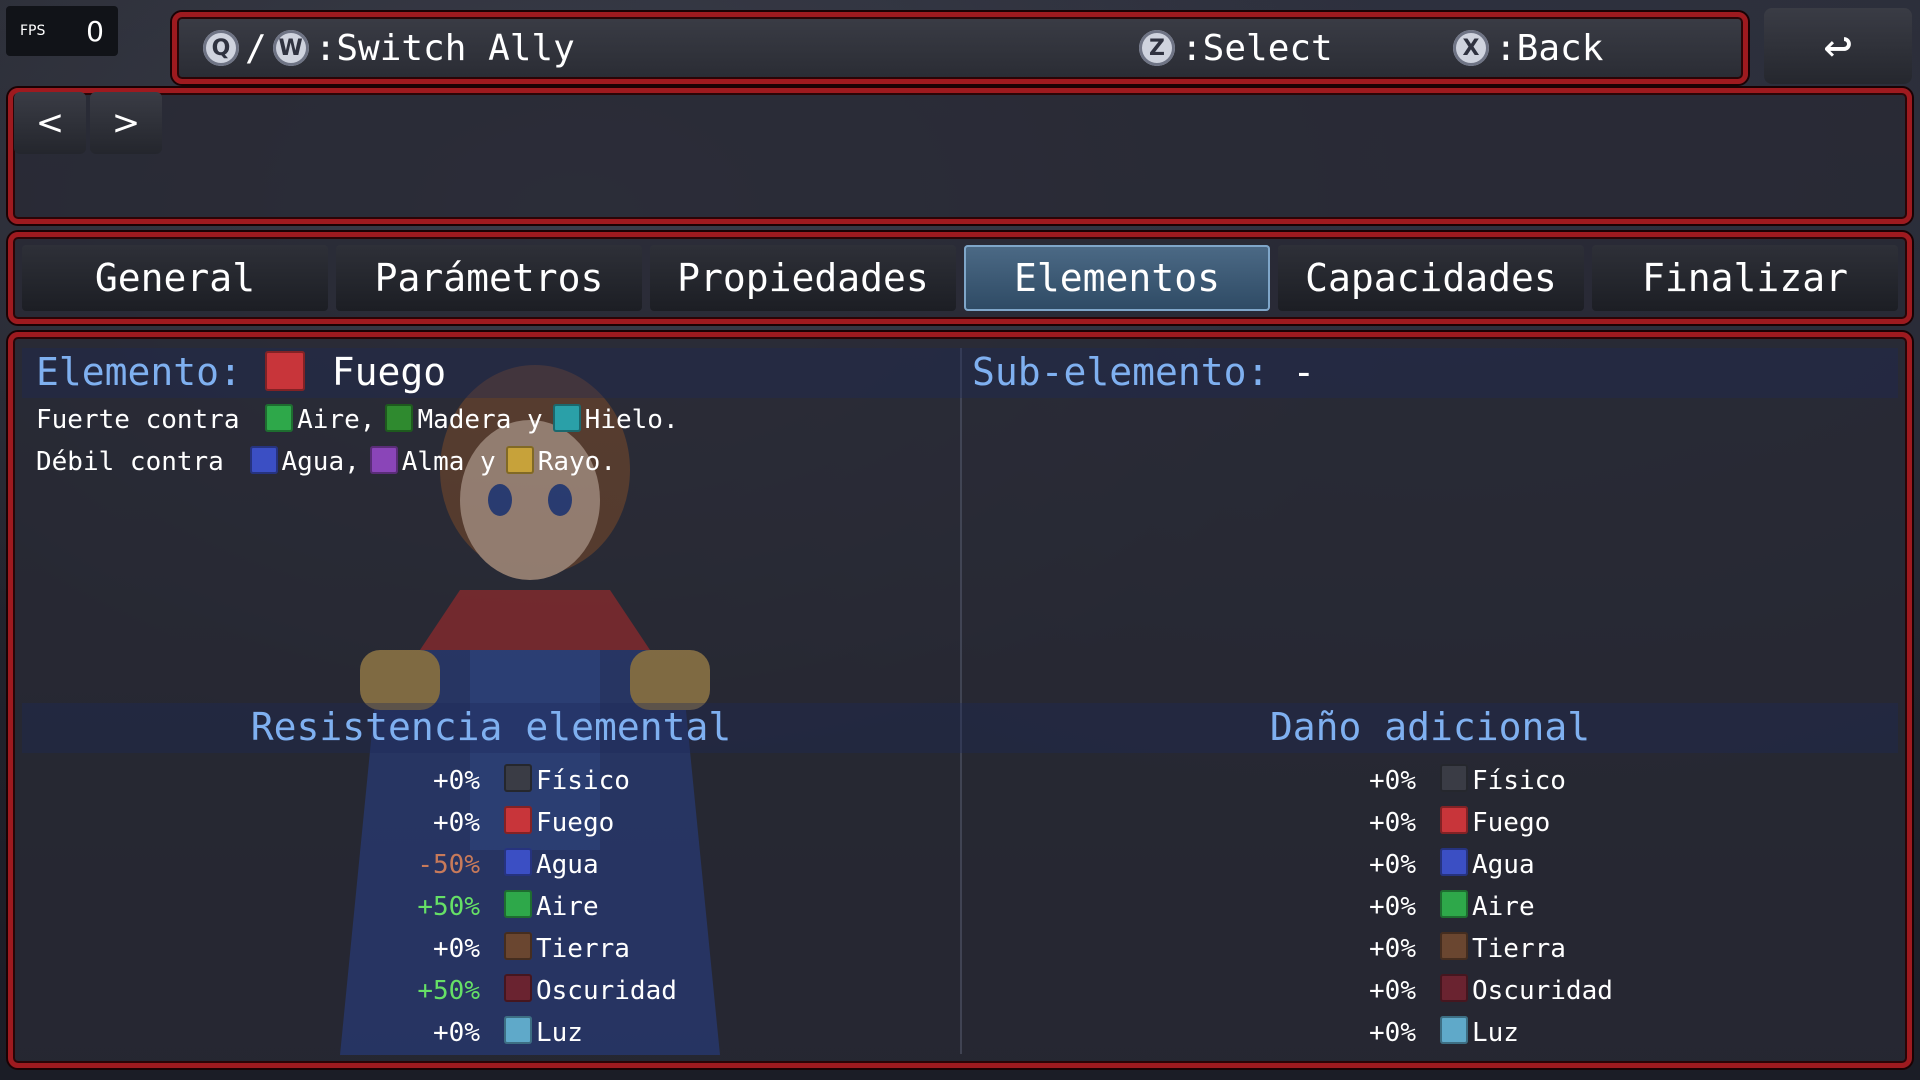 Image resolution: width=1920 pixels, height=1080 pixels. Describe the element at coordinates (1503, 865) in the screenshot. I see `damage-element-name: Agua` at that location.